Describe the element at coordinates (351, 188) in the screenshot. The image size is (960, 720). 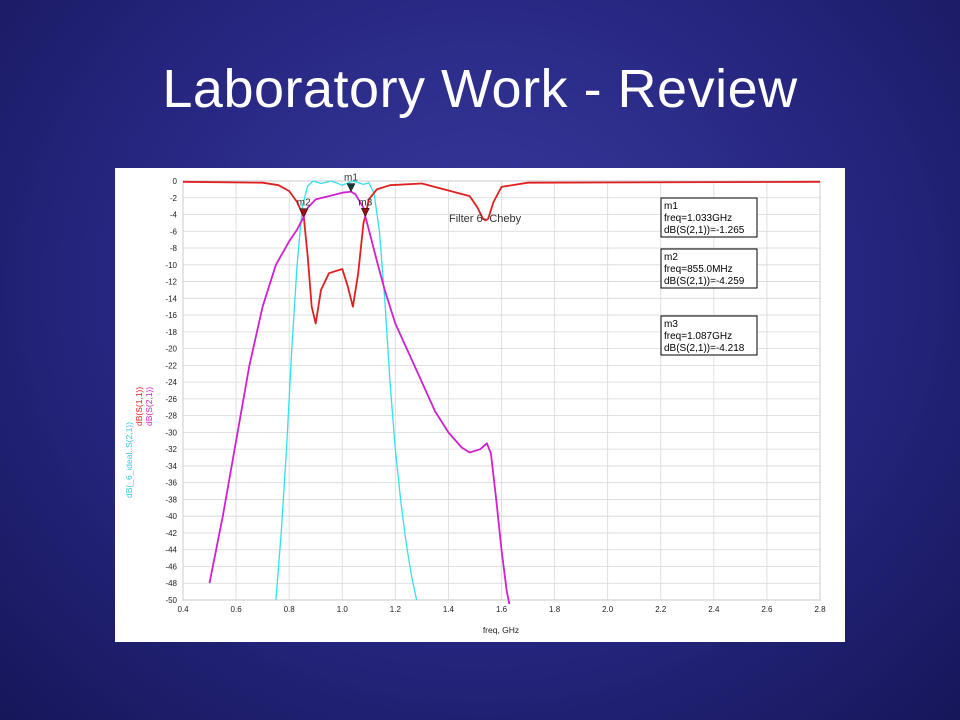
I see `marker-triangle-m1` at that location.